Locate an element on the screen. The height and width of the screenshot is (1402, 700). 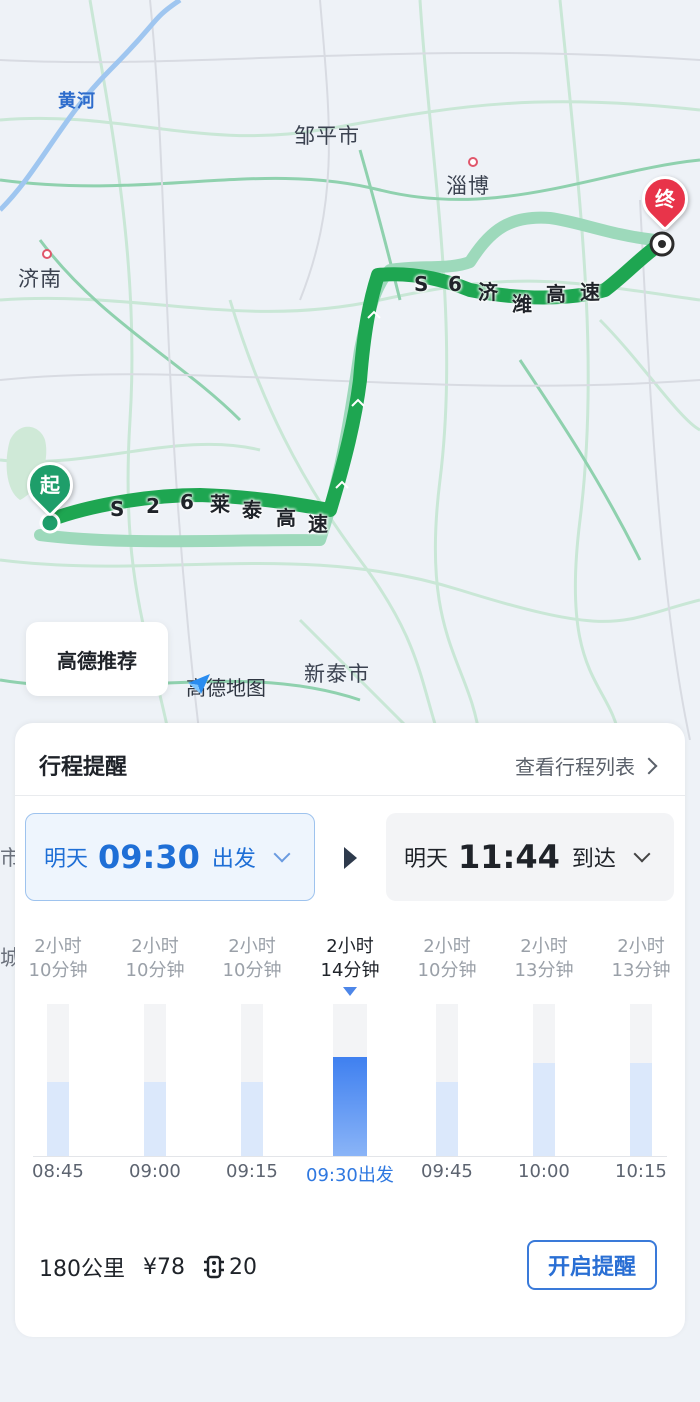
road-s6-char: 高 is located at coordinates (556, 294).